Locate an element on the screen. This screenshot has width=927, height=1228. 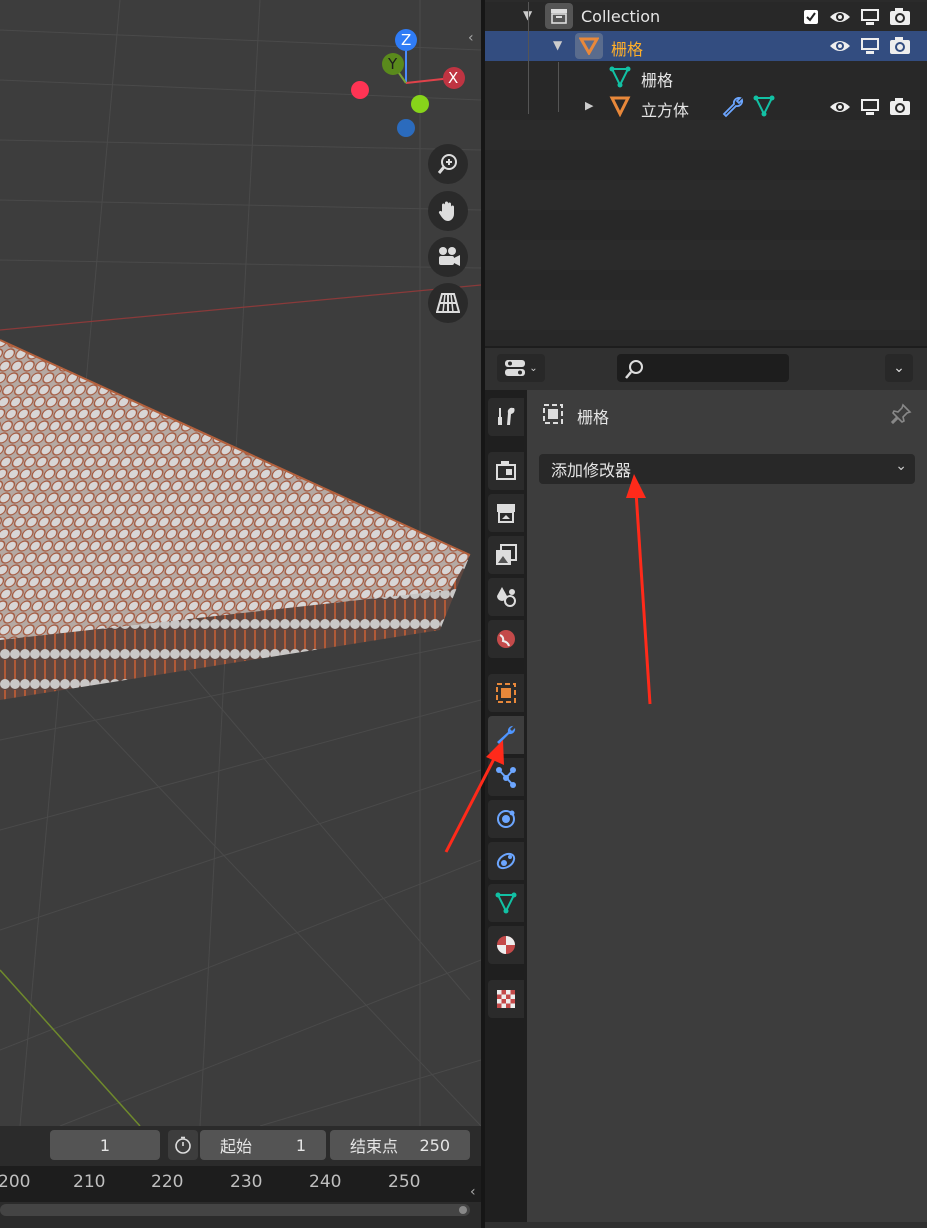
annotation-arrow-to-modifier-tab is located at coordinates (474, 796).